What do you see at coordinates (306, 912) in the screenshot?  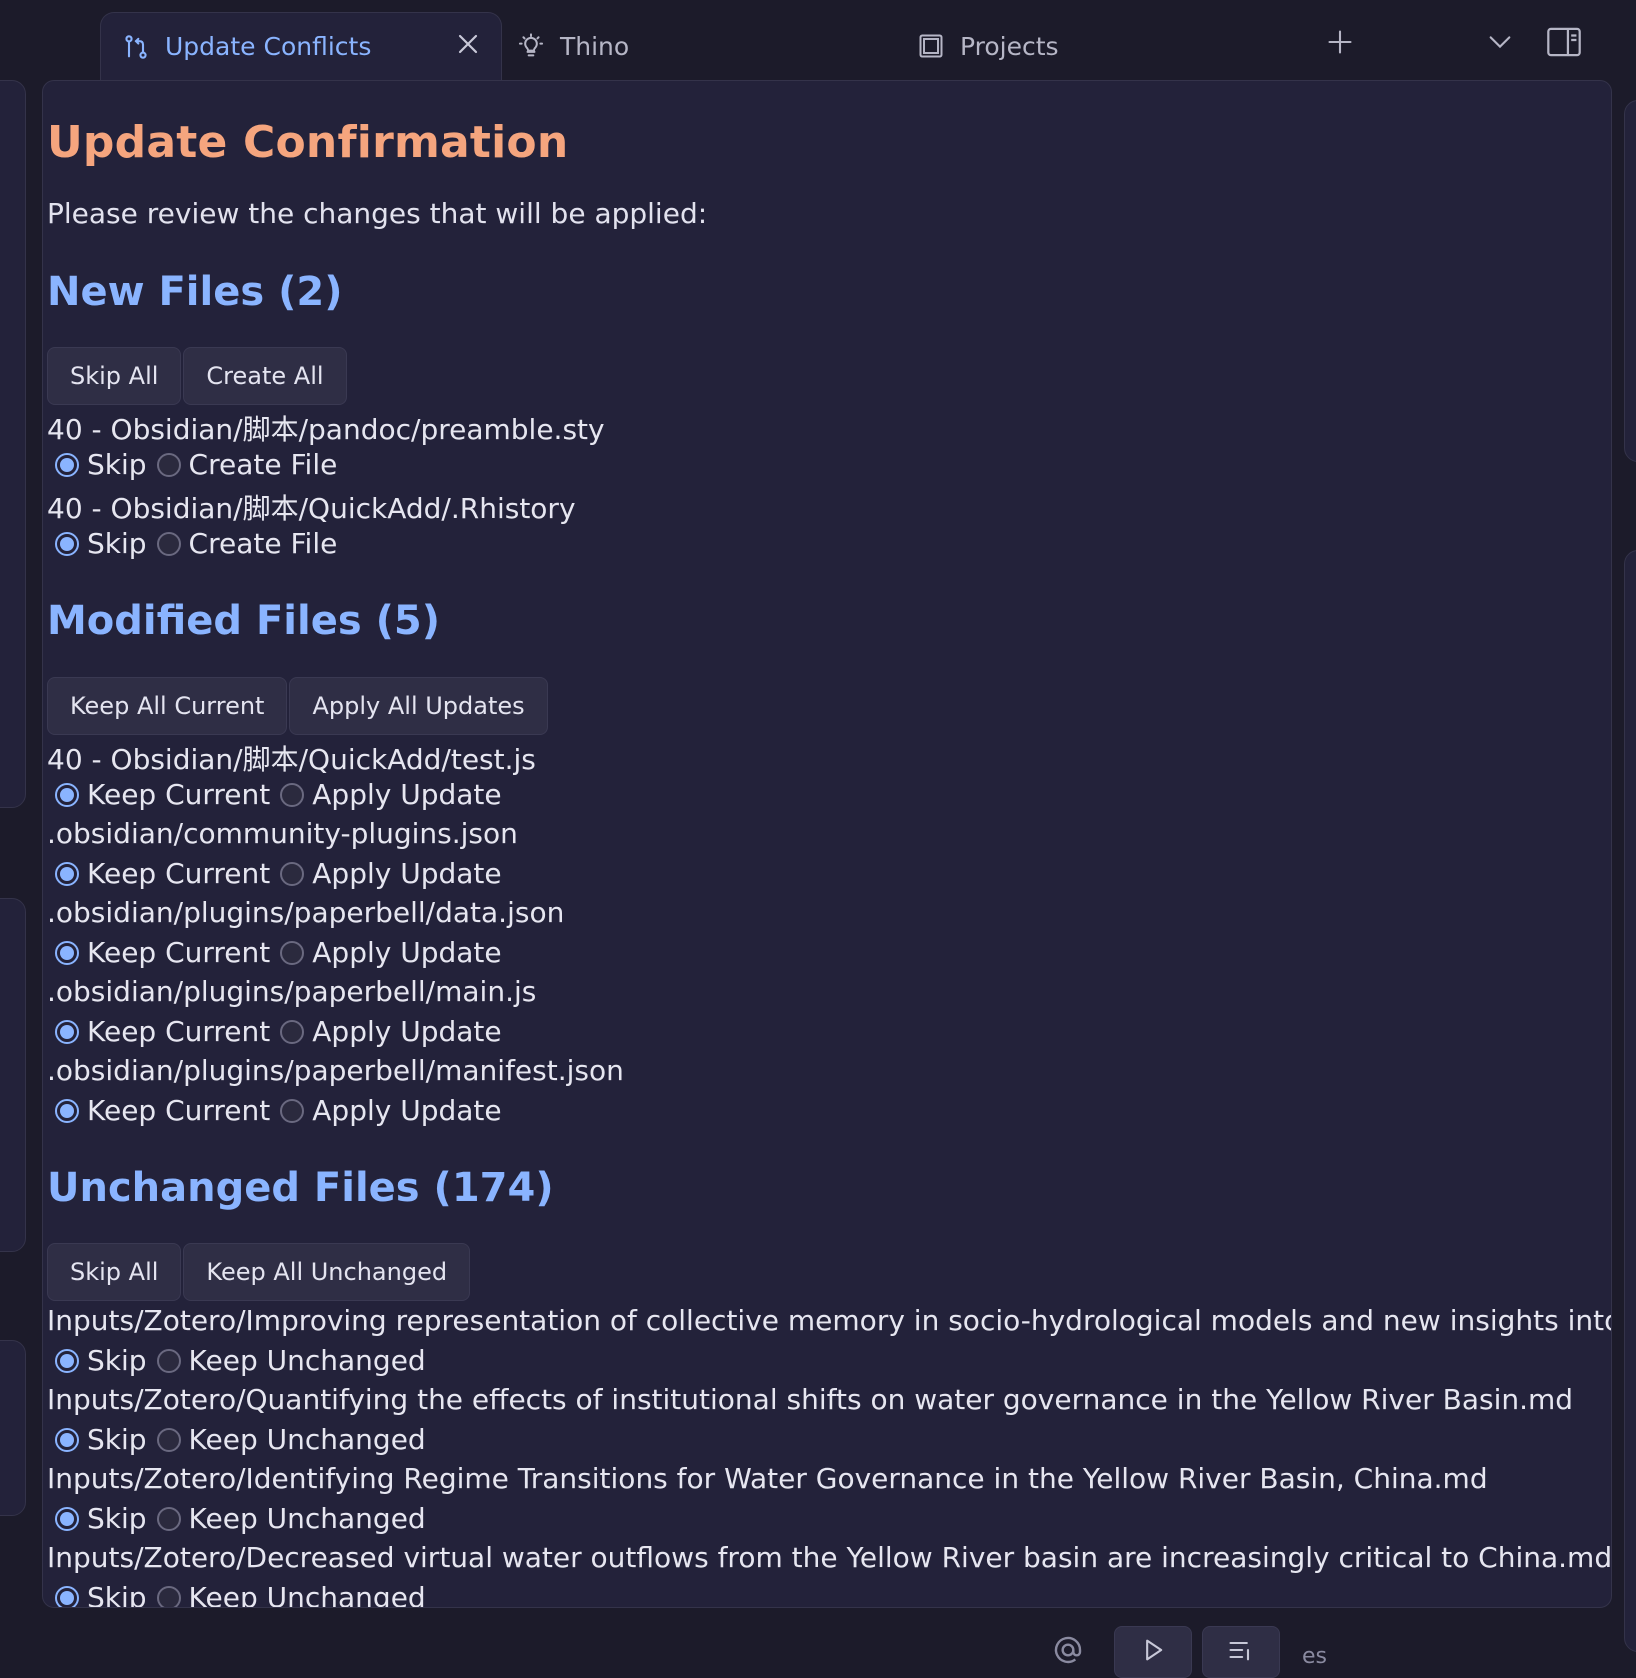 I see `file-path: .obsidian/plugins/paperbell/data.json` at bounding box center [306, 912].